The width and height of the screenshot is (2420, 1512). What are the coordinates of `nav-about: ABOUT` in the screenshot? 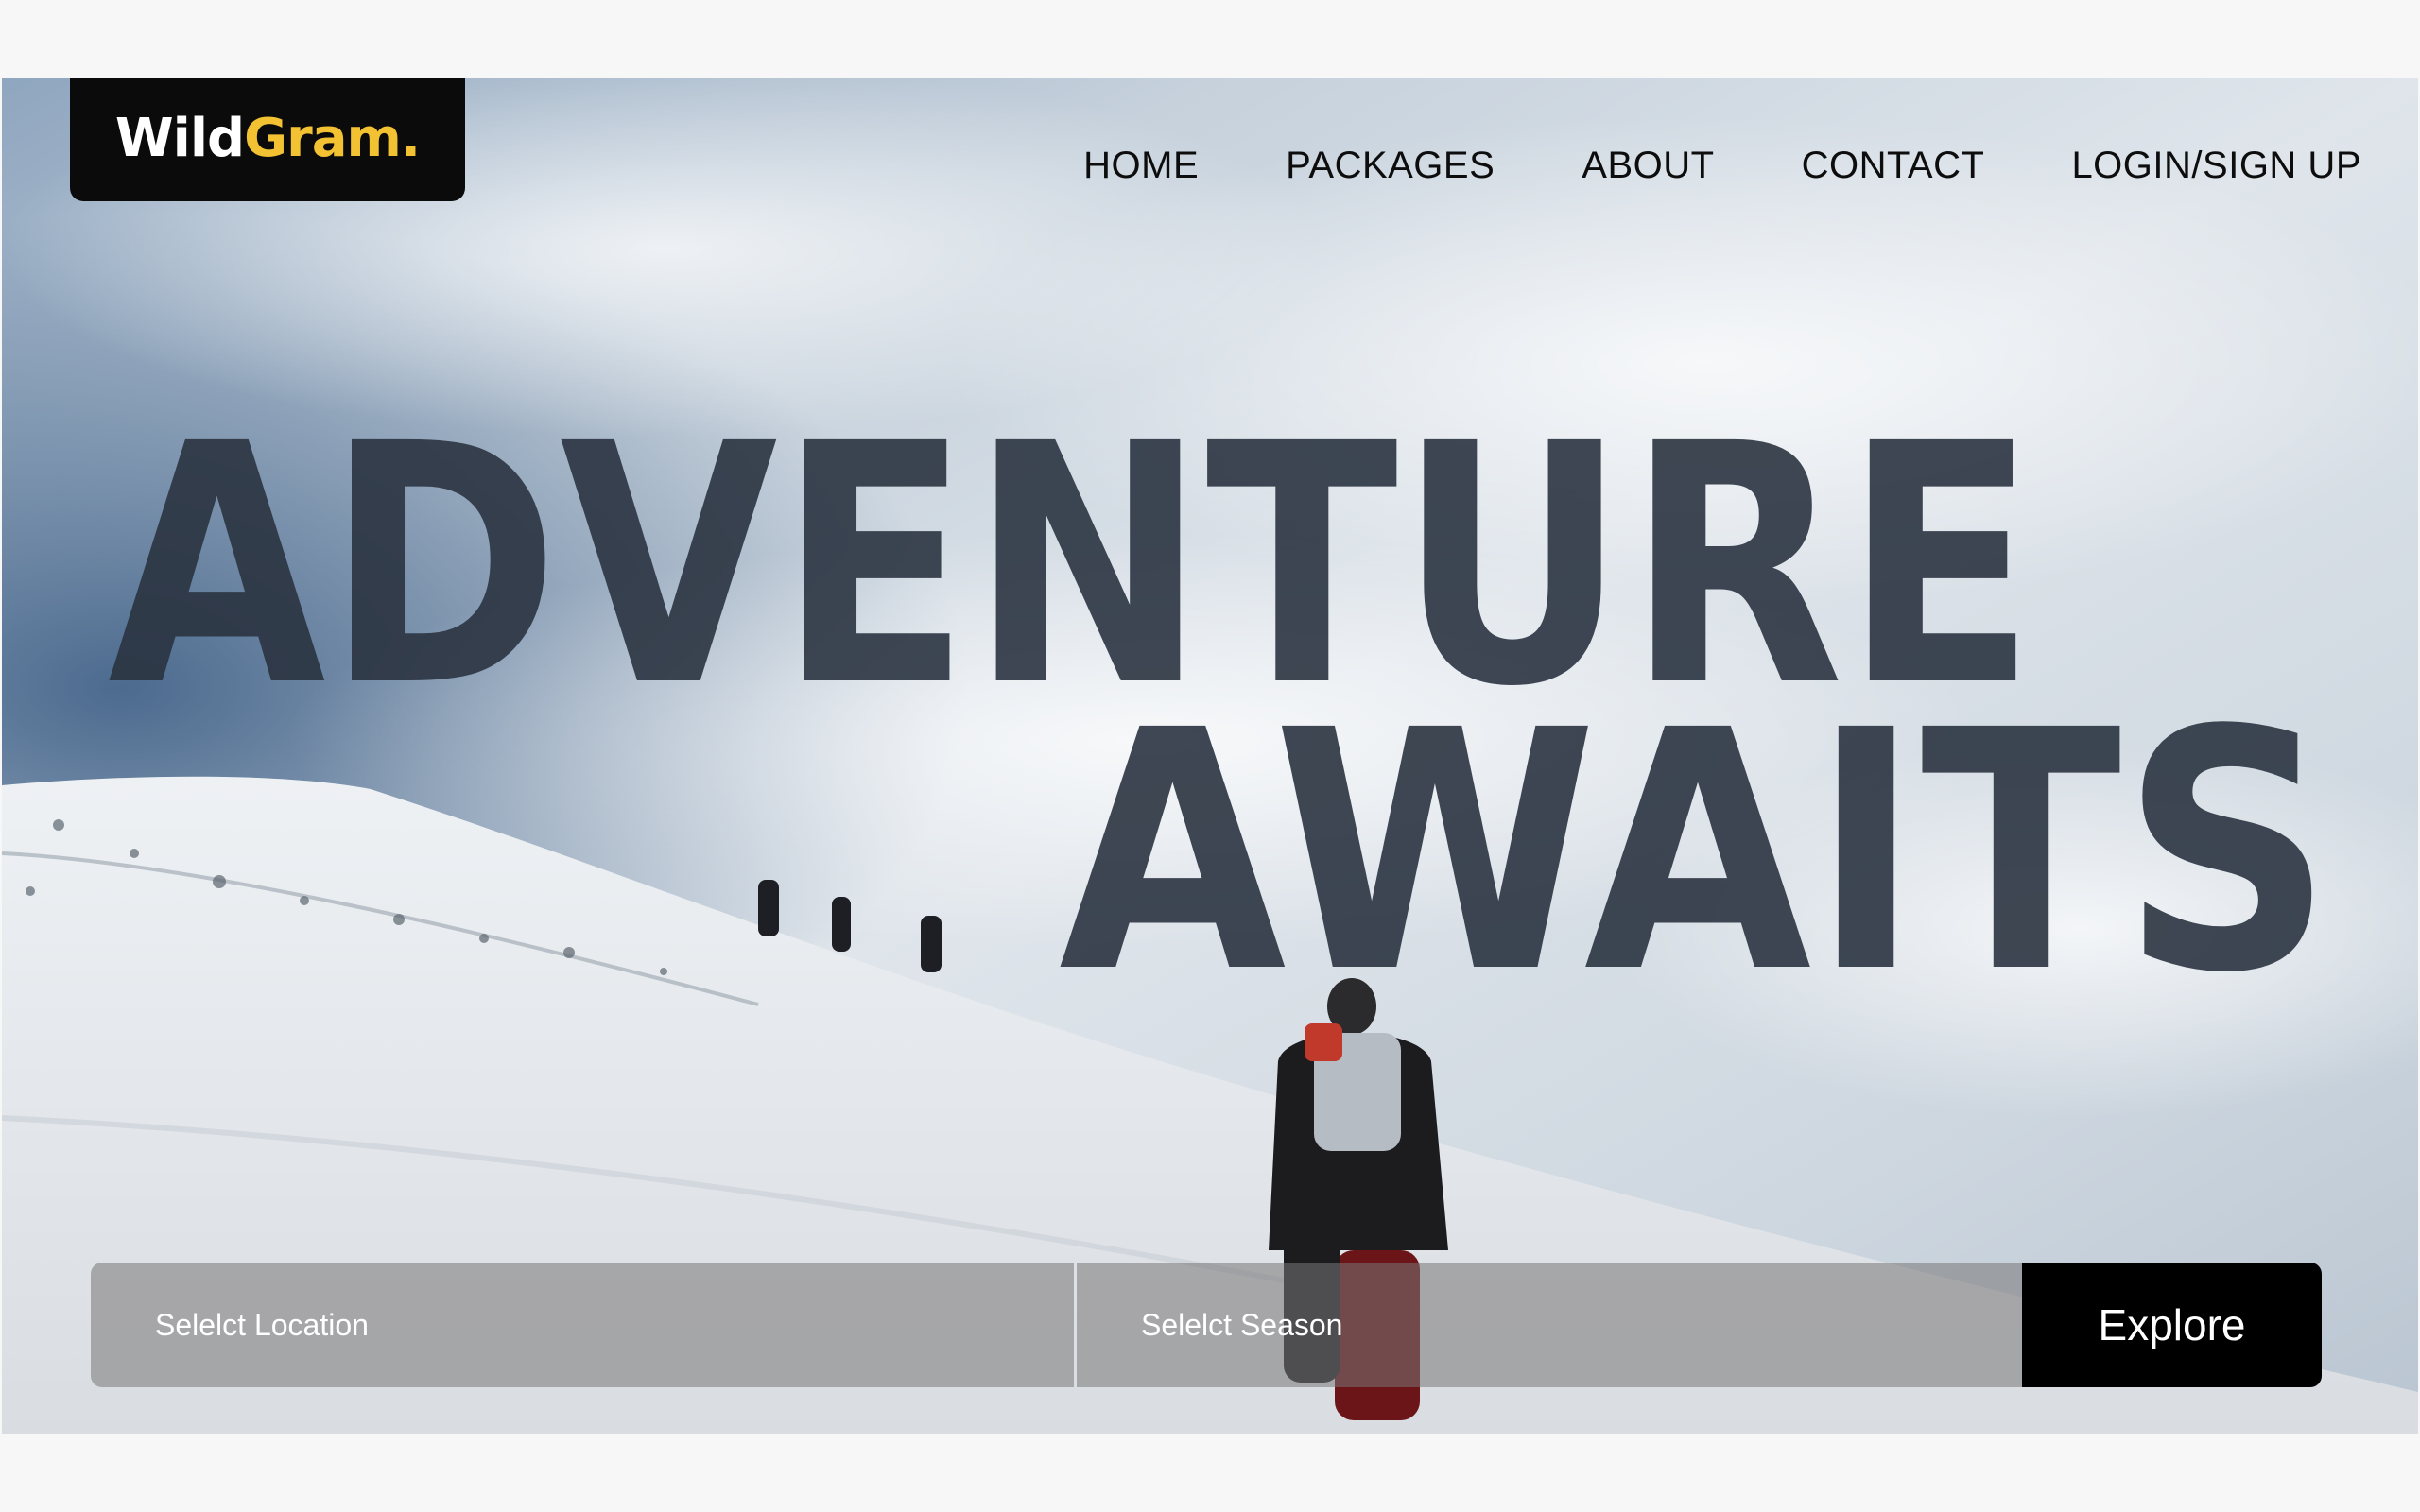 It's located at (1648, 166).